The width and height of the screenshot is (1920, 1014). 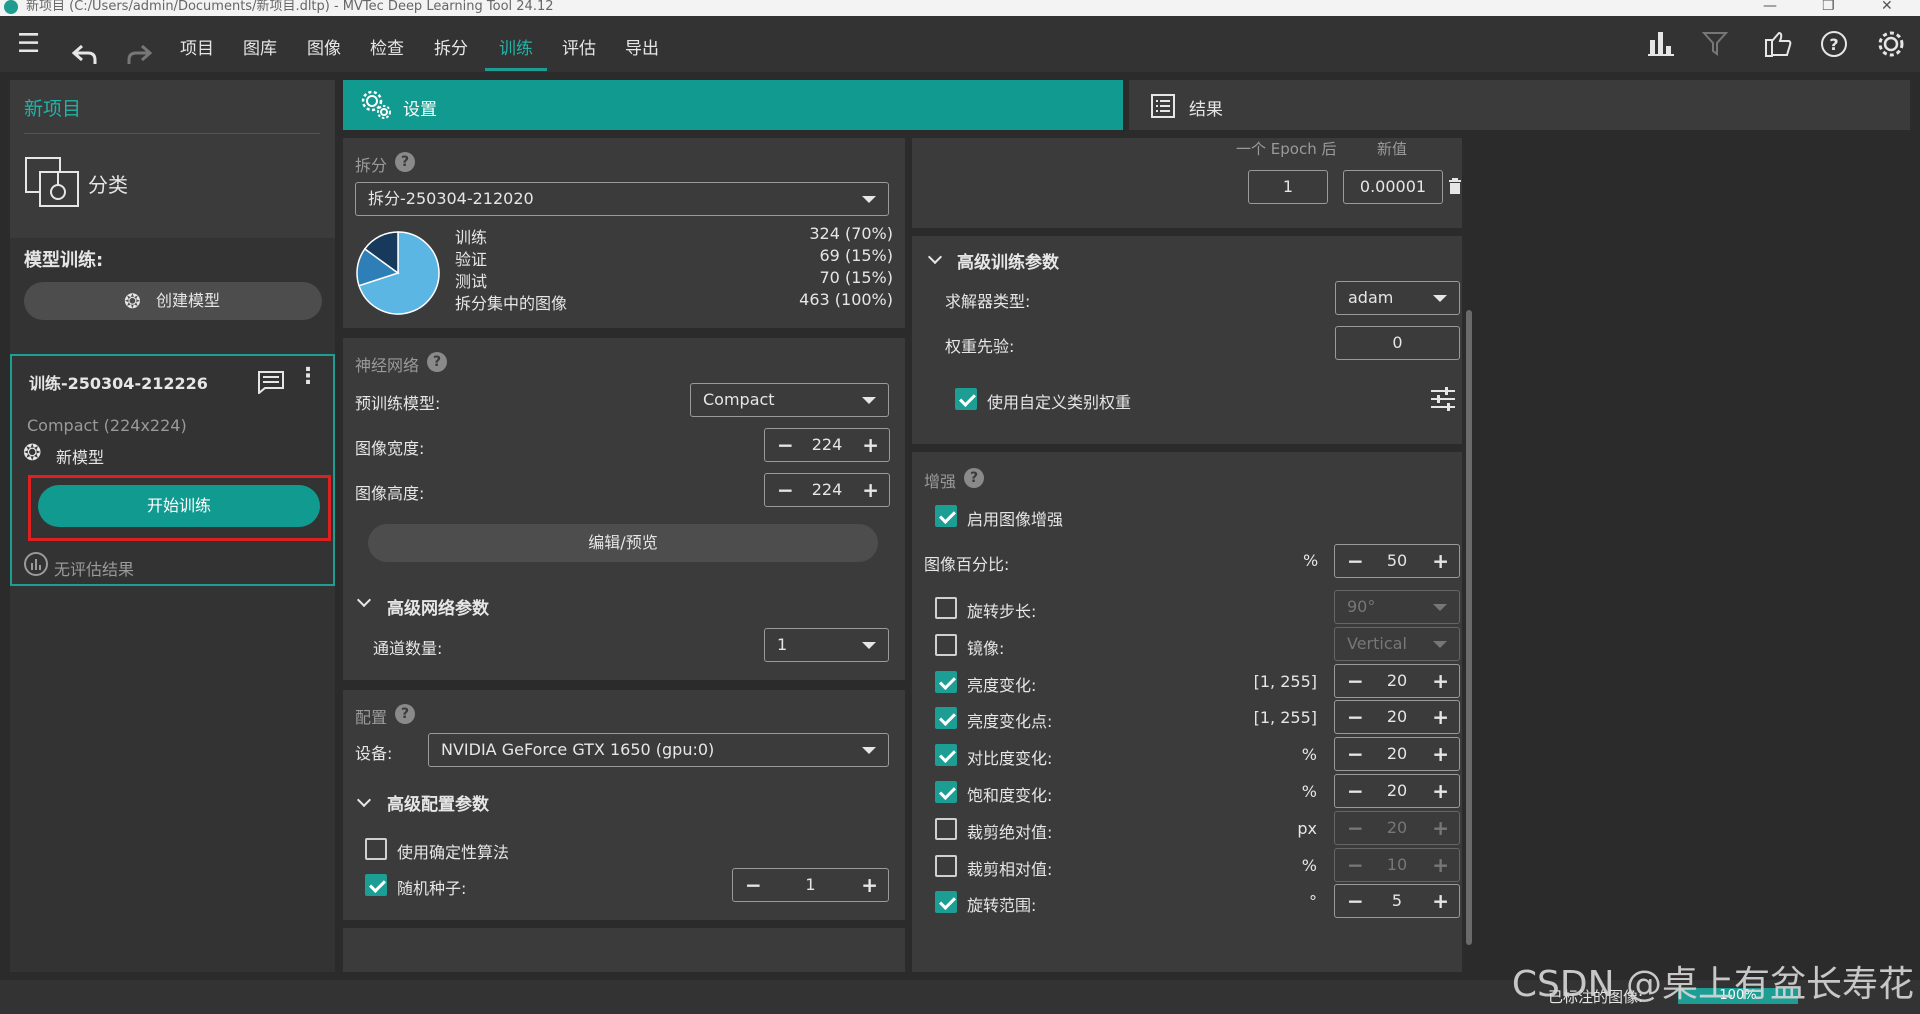 I want to click on start-training-button: 开始训练, so click(x=179, y=506).